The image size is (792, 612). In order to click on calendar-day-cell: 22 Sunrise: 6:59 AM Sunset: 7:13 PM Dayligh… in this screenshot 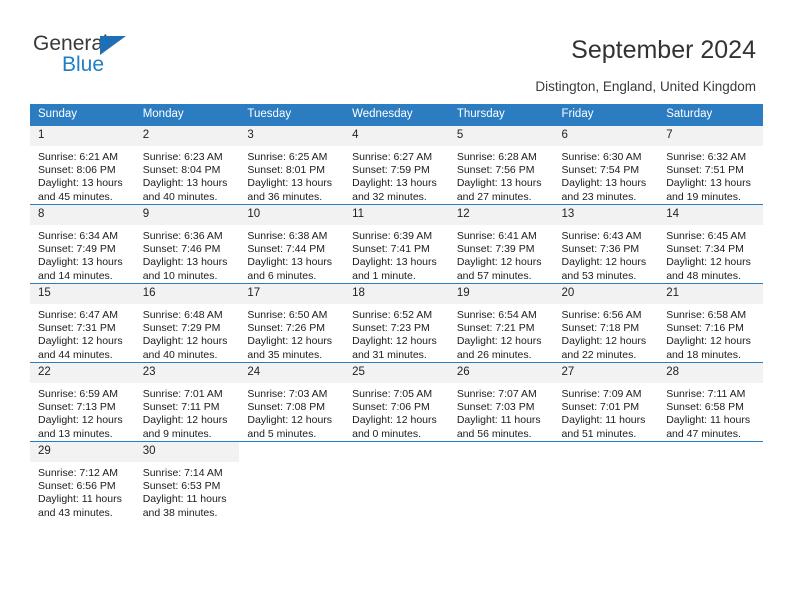, I will do `click(82, 402)`.